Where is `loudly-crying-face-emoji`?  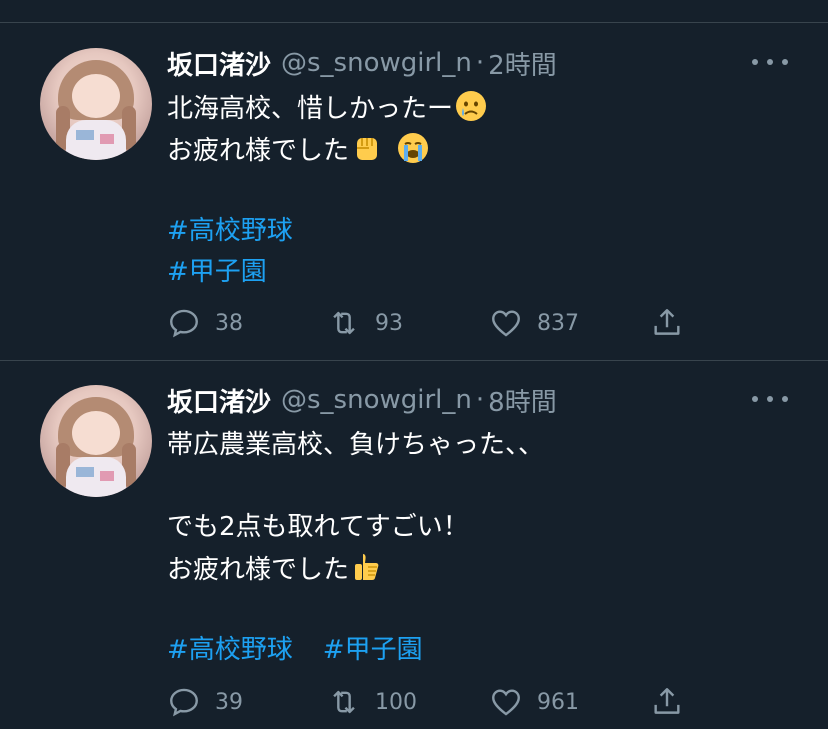
loudly-crying-face-emoji is located at coordinates (413, 148).